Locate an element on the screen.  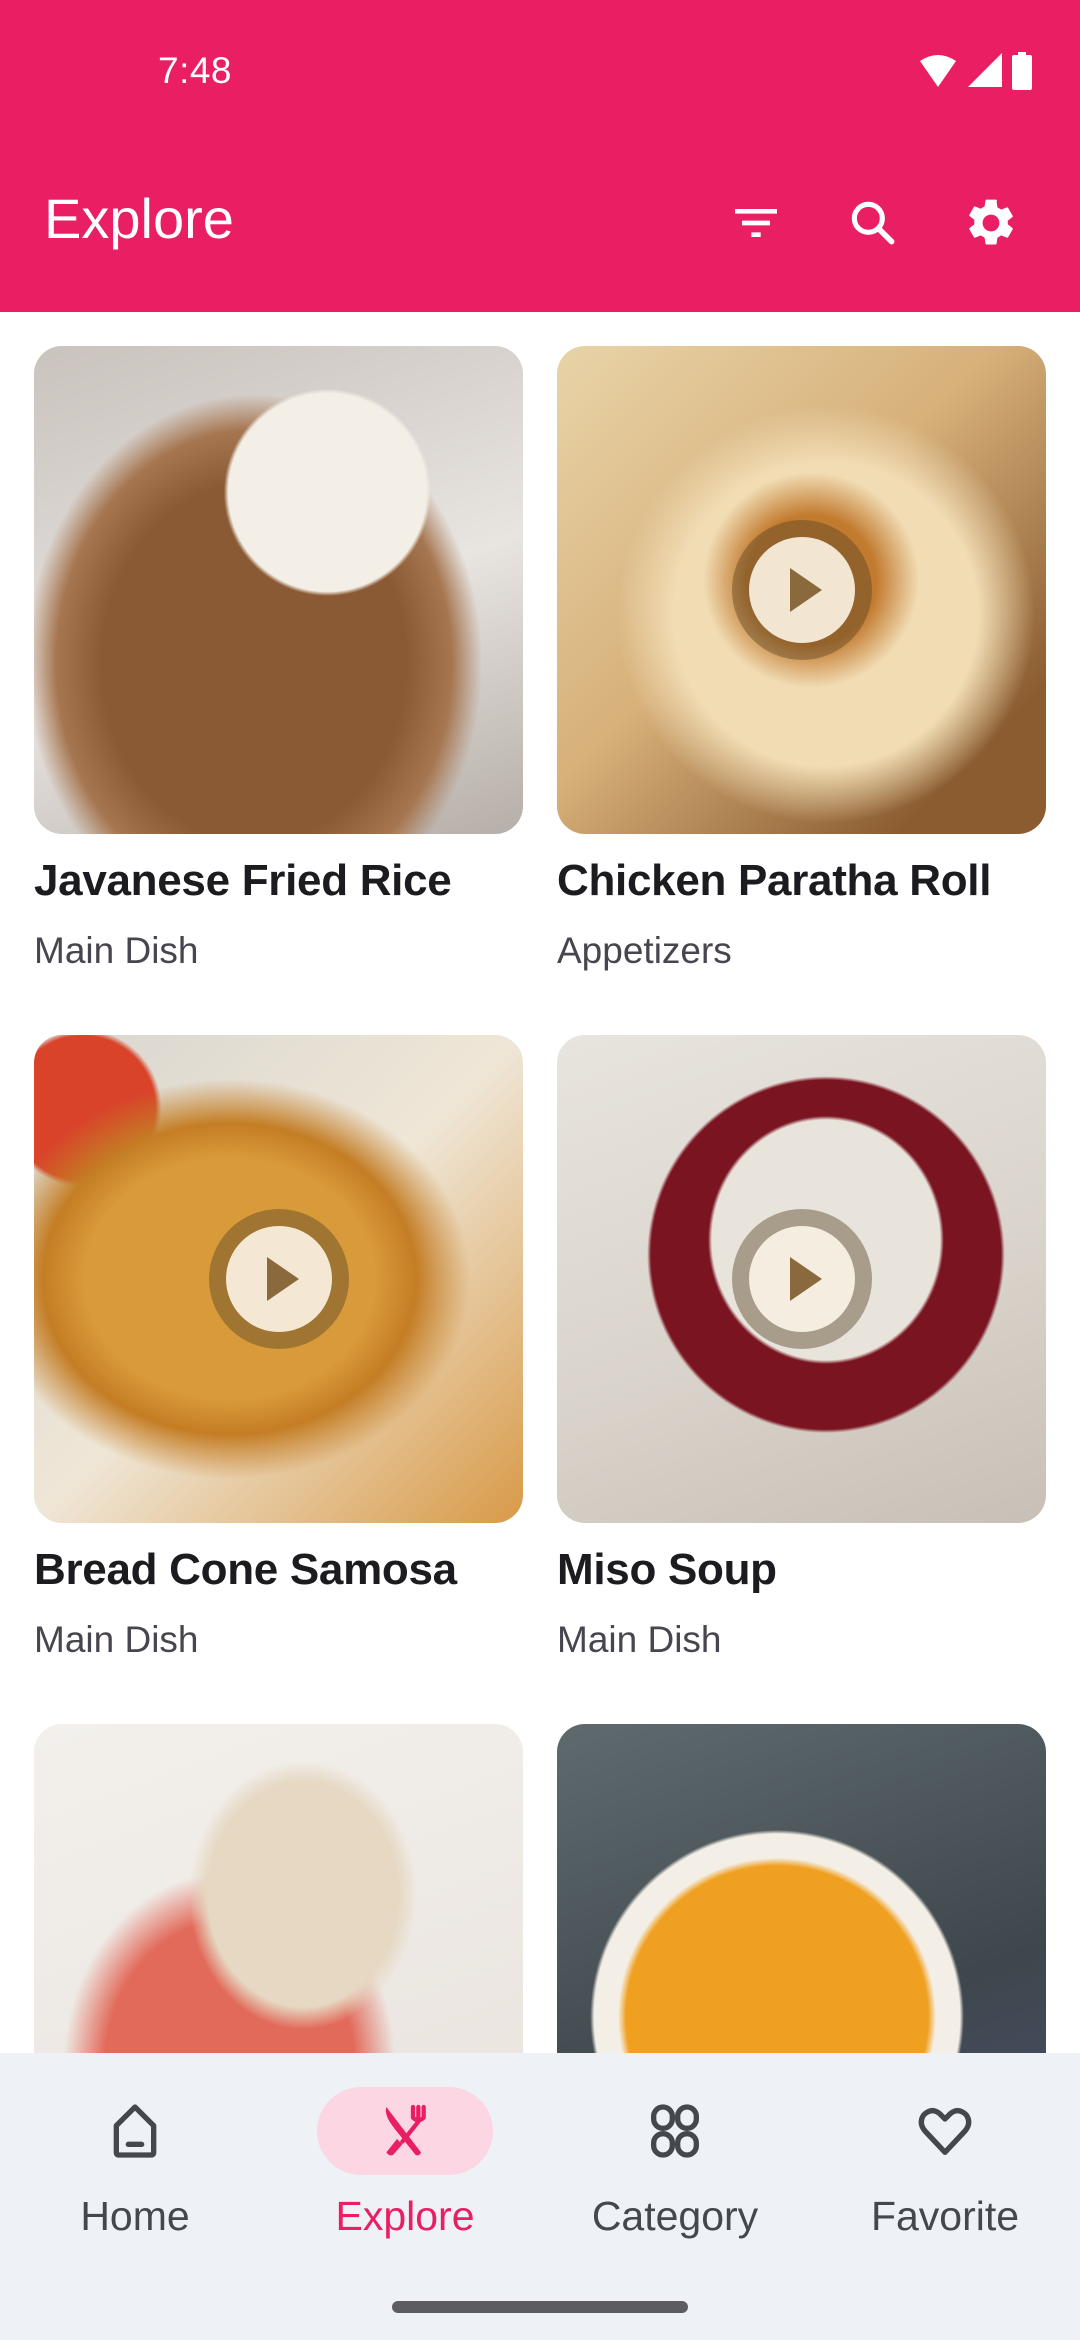
nav-item-explore: Explore is located at coordinates (405, 2172).